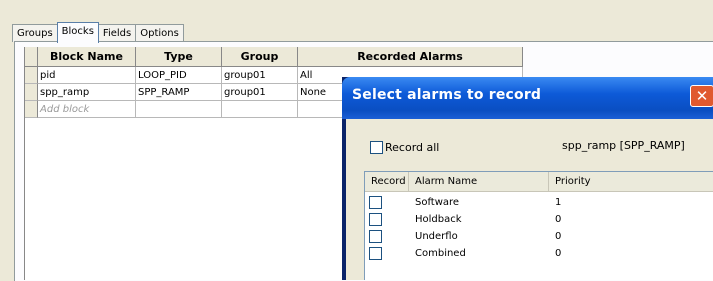 The width and height of the screenshot is (713, 281). Describe the element at coordinates (539, 253) in the screenshot. I see `list-item: Combined 0` at that location.